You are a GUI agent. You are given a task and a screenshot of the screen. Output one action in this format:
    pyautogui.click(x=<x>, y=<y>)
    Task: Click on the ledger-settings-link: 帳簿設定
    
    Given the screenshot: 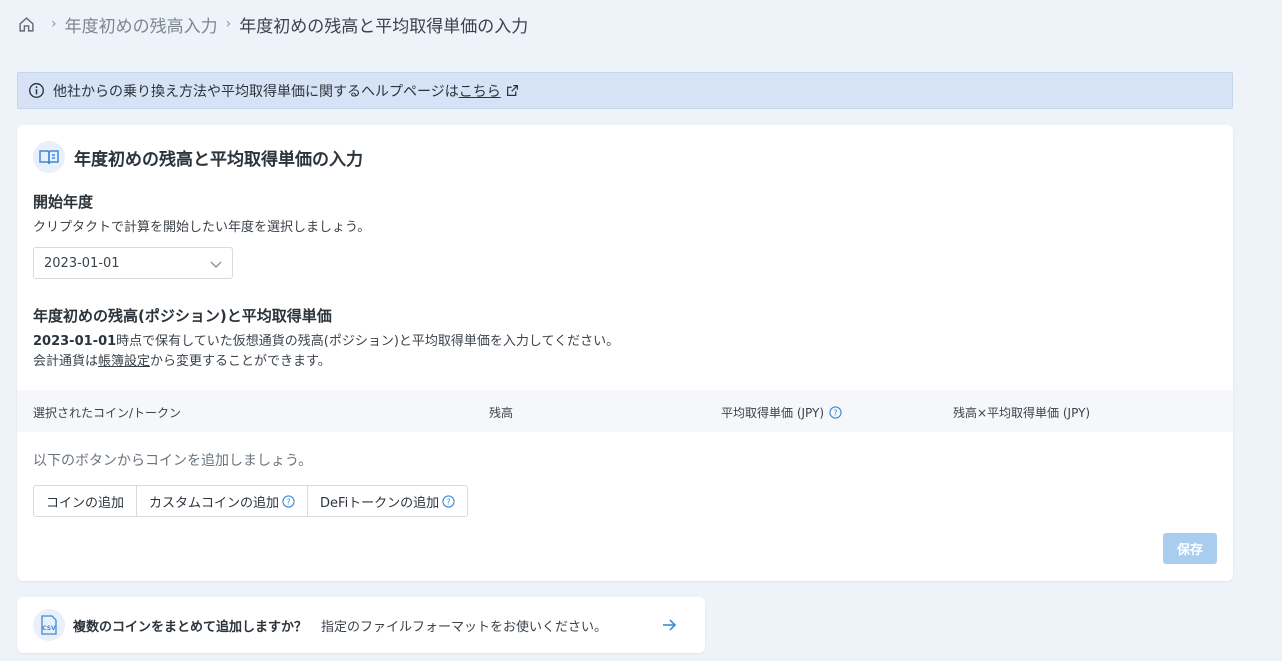 What is the action you would take?
    pyautogui.click(x=124, y=361)
    